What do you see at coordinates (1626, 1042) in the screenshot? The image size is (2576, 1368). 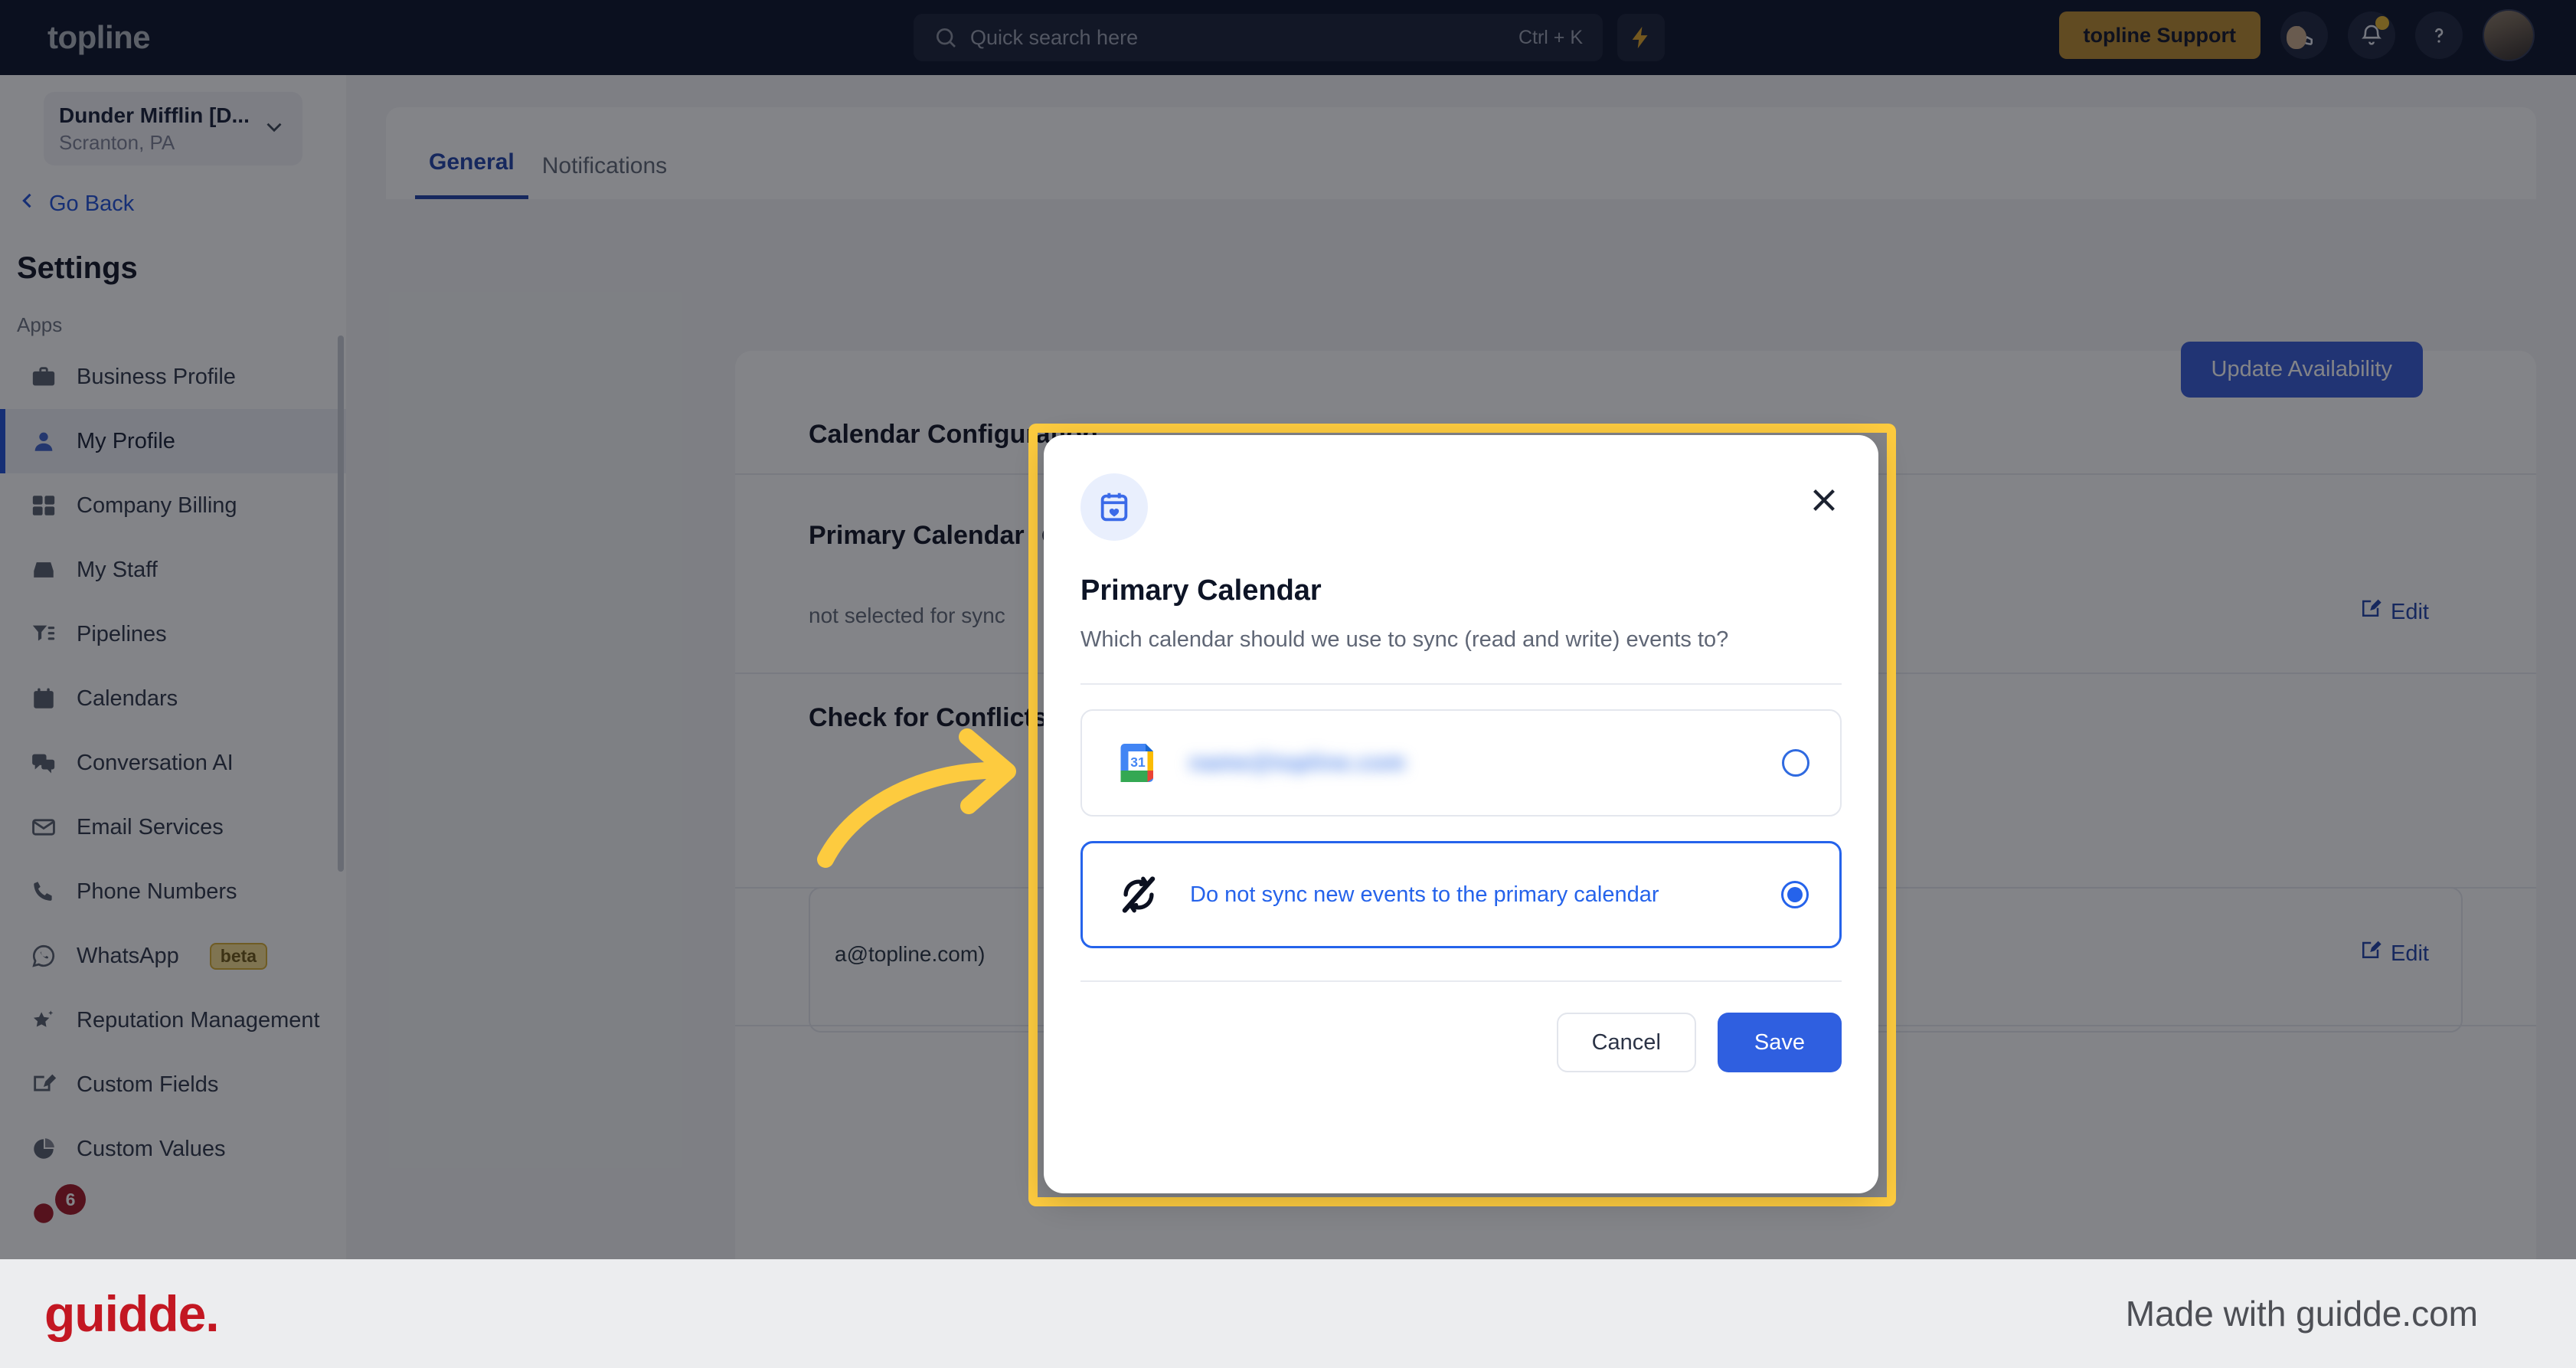 I see `cancel-button: Cancel` at bounding box center [1626, 1042].